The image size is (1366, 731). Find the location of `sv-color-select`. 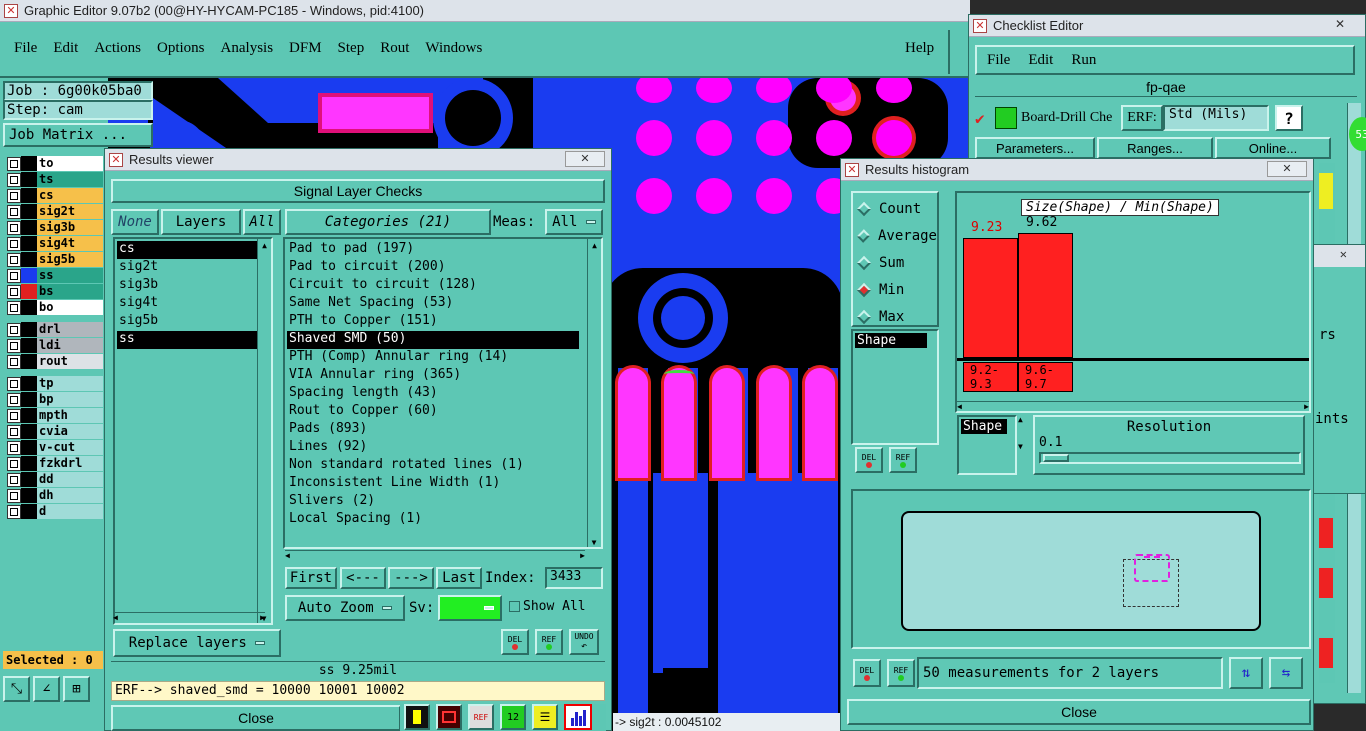

sv-color-select is located at coordinates (470, 608).